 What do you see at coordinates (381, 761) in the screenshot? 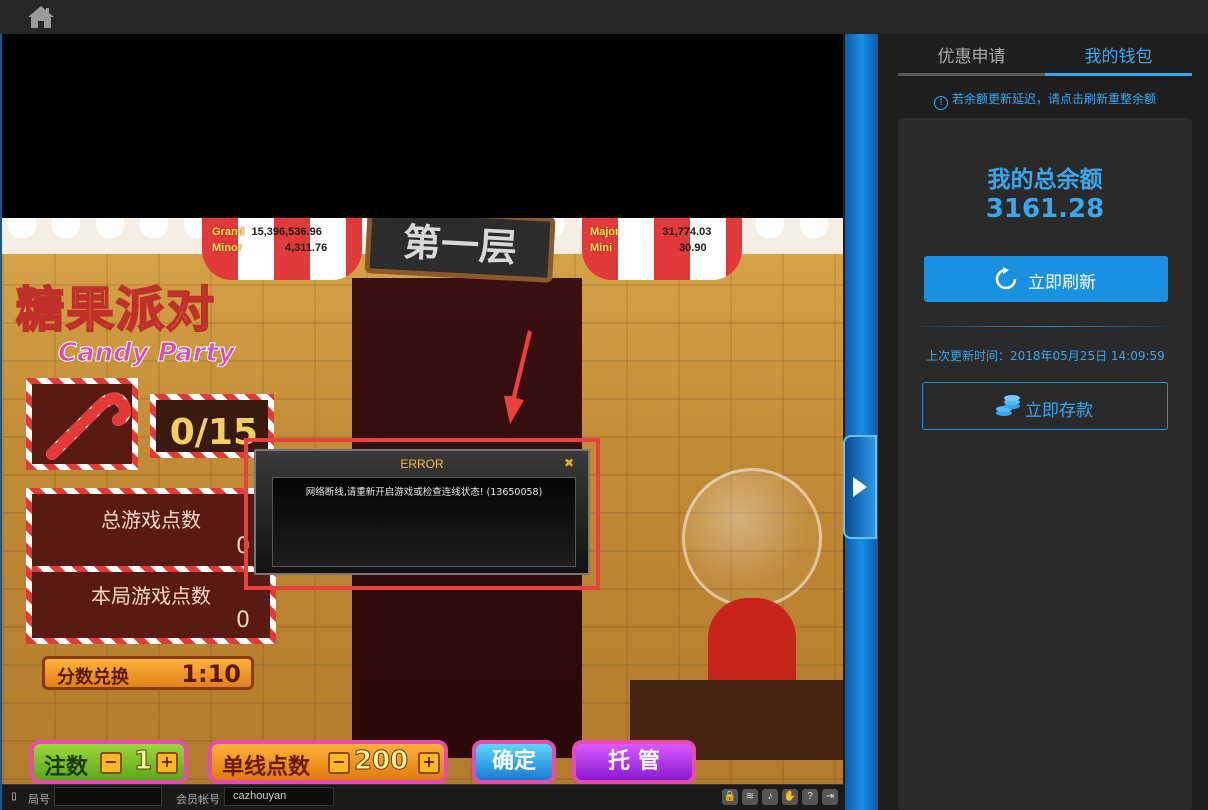
I see `line-points-value: 200` at bounding box center [381, 761].